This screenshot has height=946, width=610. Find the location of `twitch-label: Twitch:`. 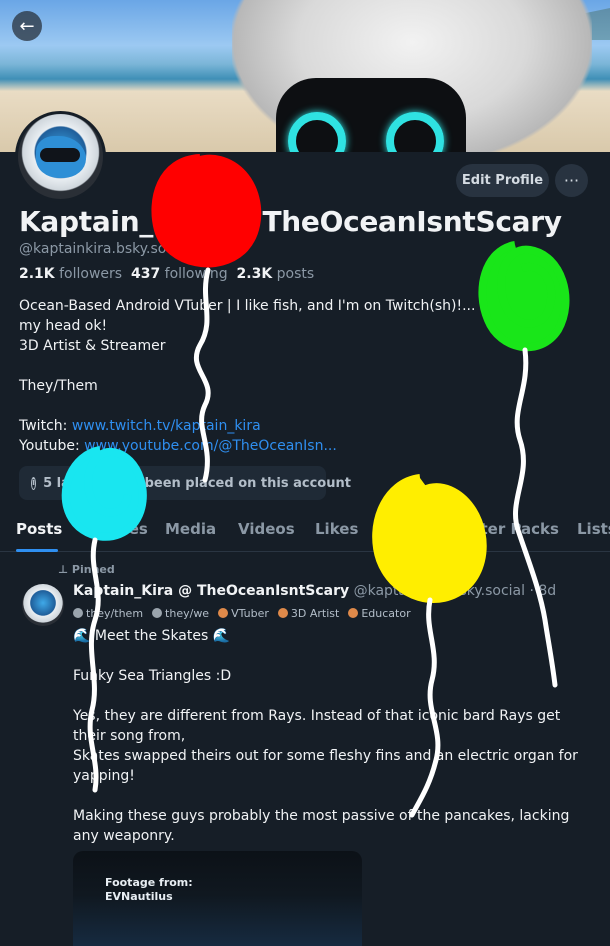

twitch-label: Twitch: is located at coordinates (43, 426).